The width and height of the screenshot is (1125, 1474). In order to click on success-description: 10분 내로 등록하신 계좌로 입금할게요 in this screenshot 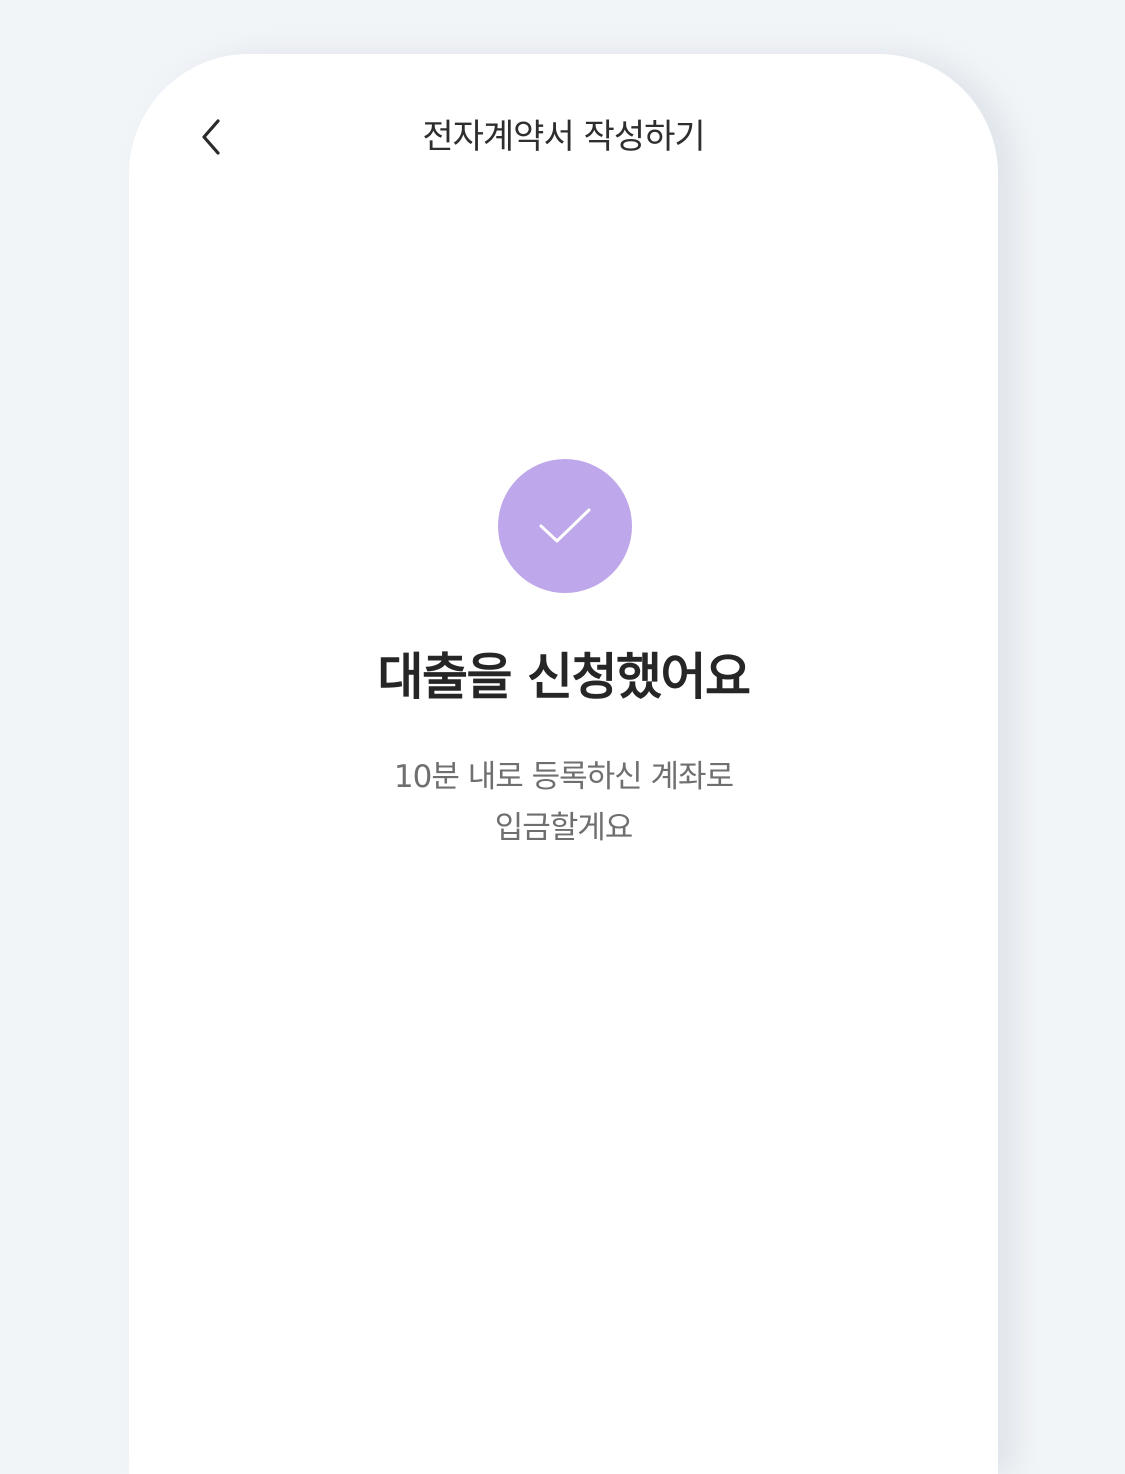, I will do `click(563, 803)`.